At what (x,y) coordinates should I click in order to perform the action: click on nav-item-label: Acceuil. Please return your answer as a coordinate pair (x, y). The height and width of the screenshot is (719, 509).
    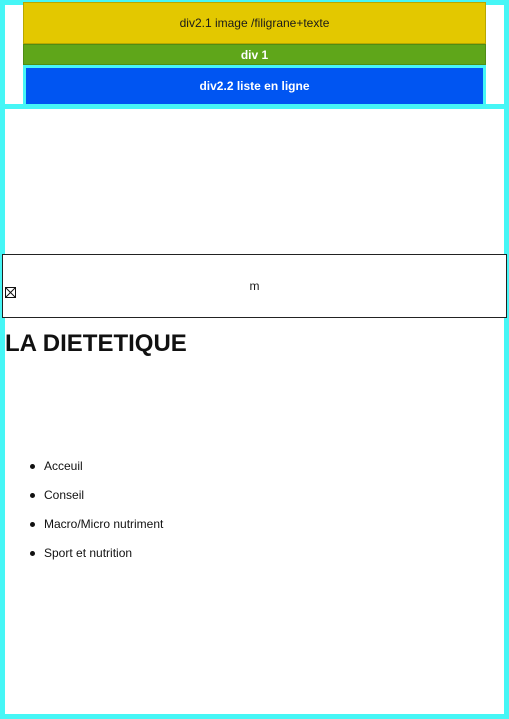
    Looking at the image, I should click on (63, 466).